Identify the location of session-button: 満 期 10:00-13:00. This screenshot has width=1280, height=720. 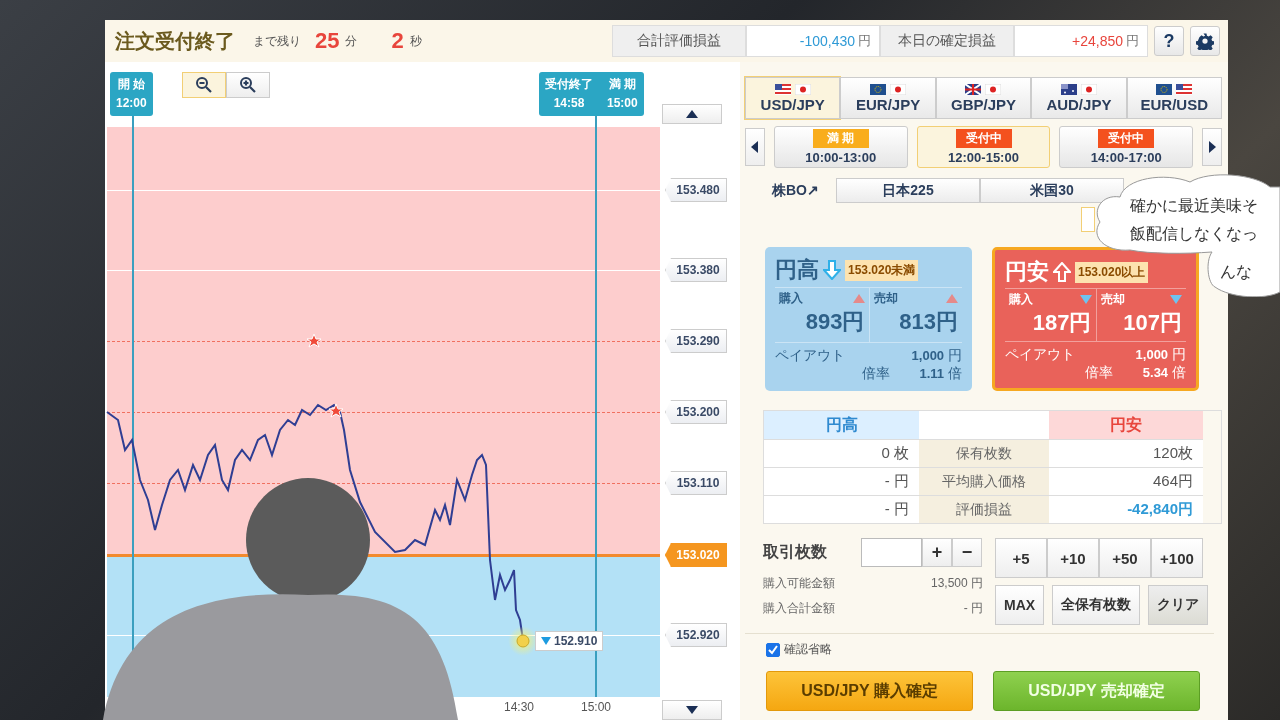
(840, 147).